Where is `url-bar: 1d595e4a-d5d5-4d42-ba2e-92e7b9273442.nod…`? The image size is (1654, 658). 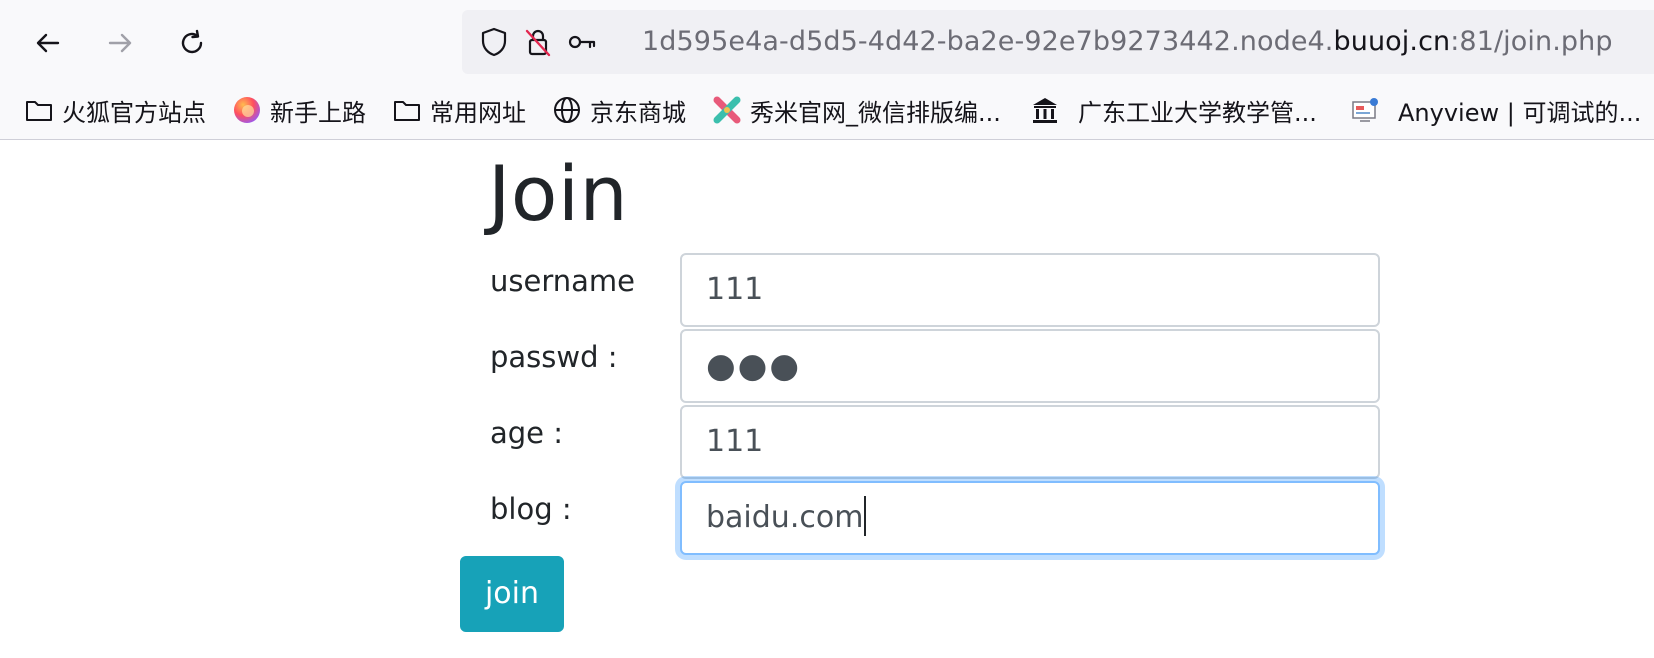 url-bar: 1d595e4a-d5d5-4d42-ba2e-92e7b9273442.nod… is located at coordinates (1058, 42).